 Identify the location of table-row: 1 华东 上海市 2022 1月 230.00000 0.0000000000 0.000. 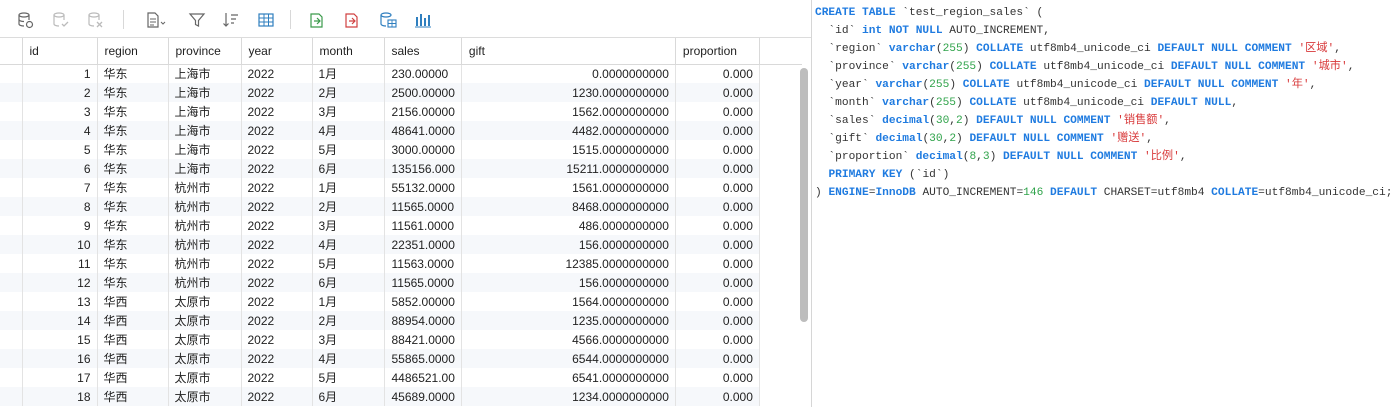
(401, 73).